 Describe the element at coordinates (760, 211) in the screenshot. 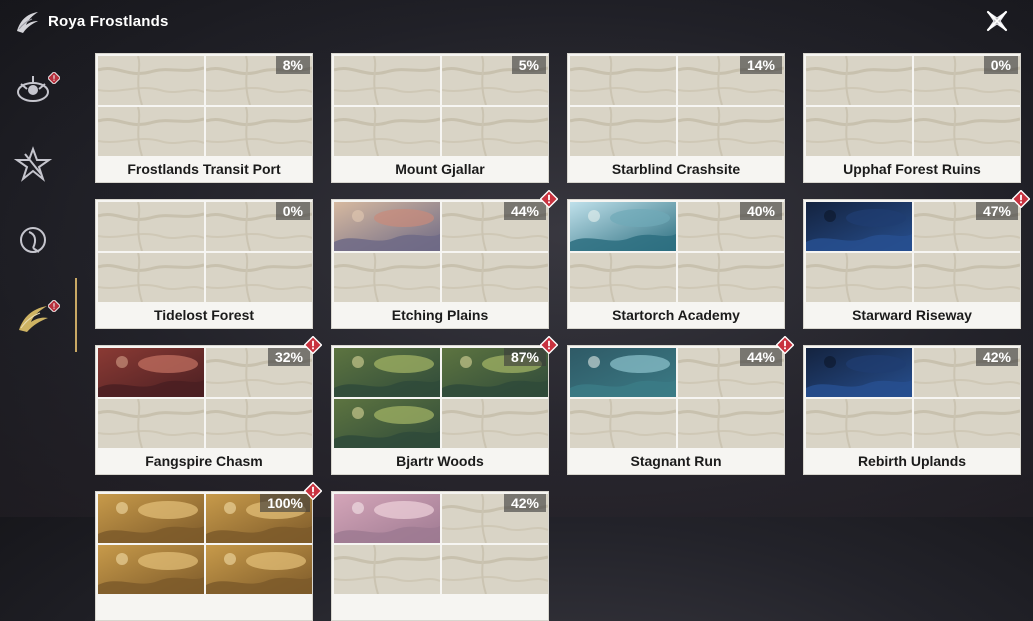

I see `exploration-progress: 40%` at that location.